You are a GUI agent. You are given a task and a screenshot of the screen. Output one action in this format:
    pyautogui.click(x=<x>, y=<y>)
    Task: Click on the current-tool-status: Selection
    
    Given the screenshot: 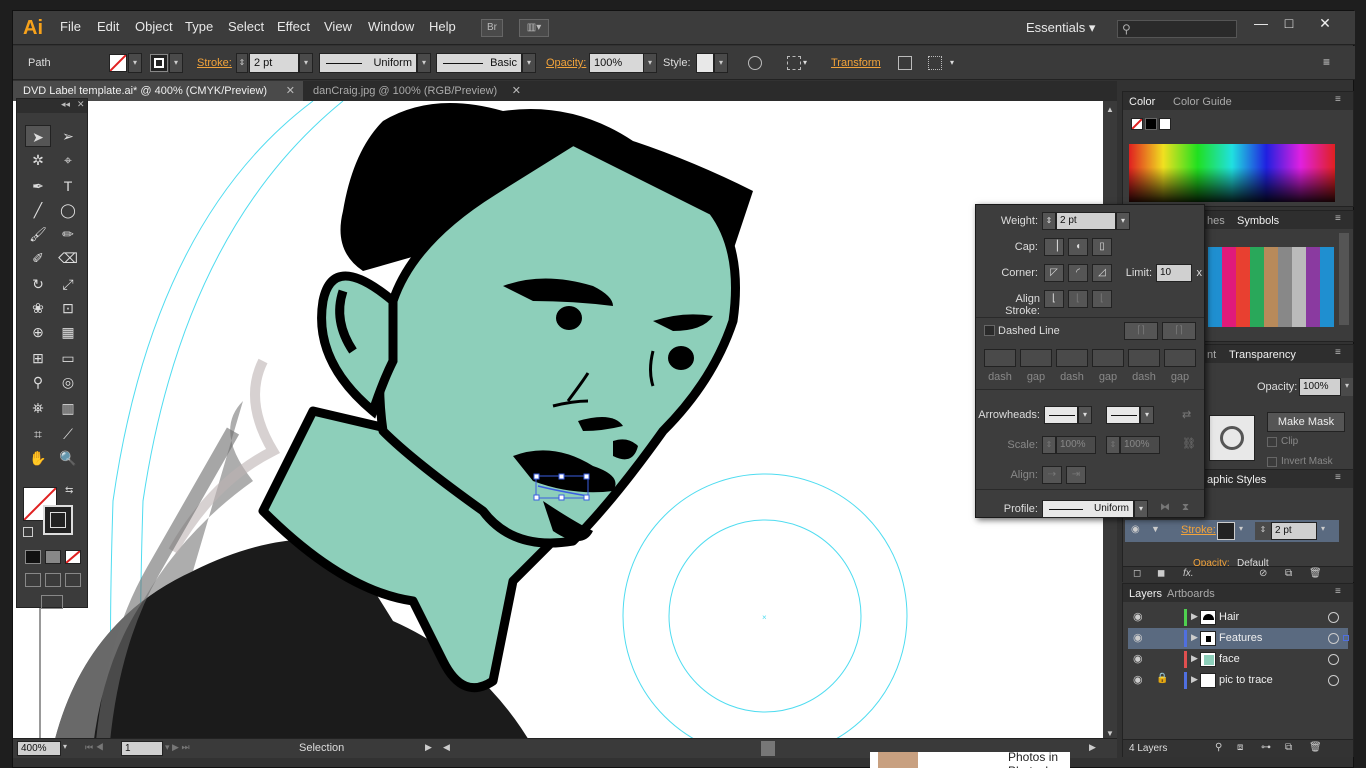 What is the action you would take?
    pyautogui.click(x=321, y=748)
    